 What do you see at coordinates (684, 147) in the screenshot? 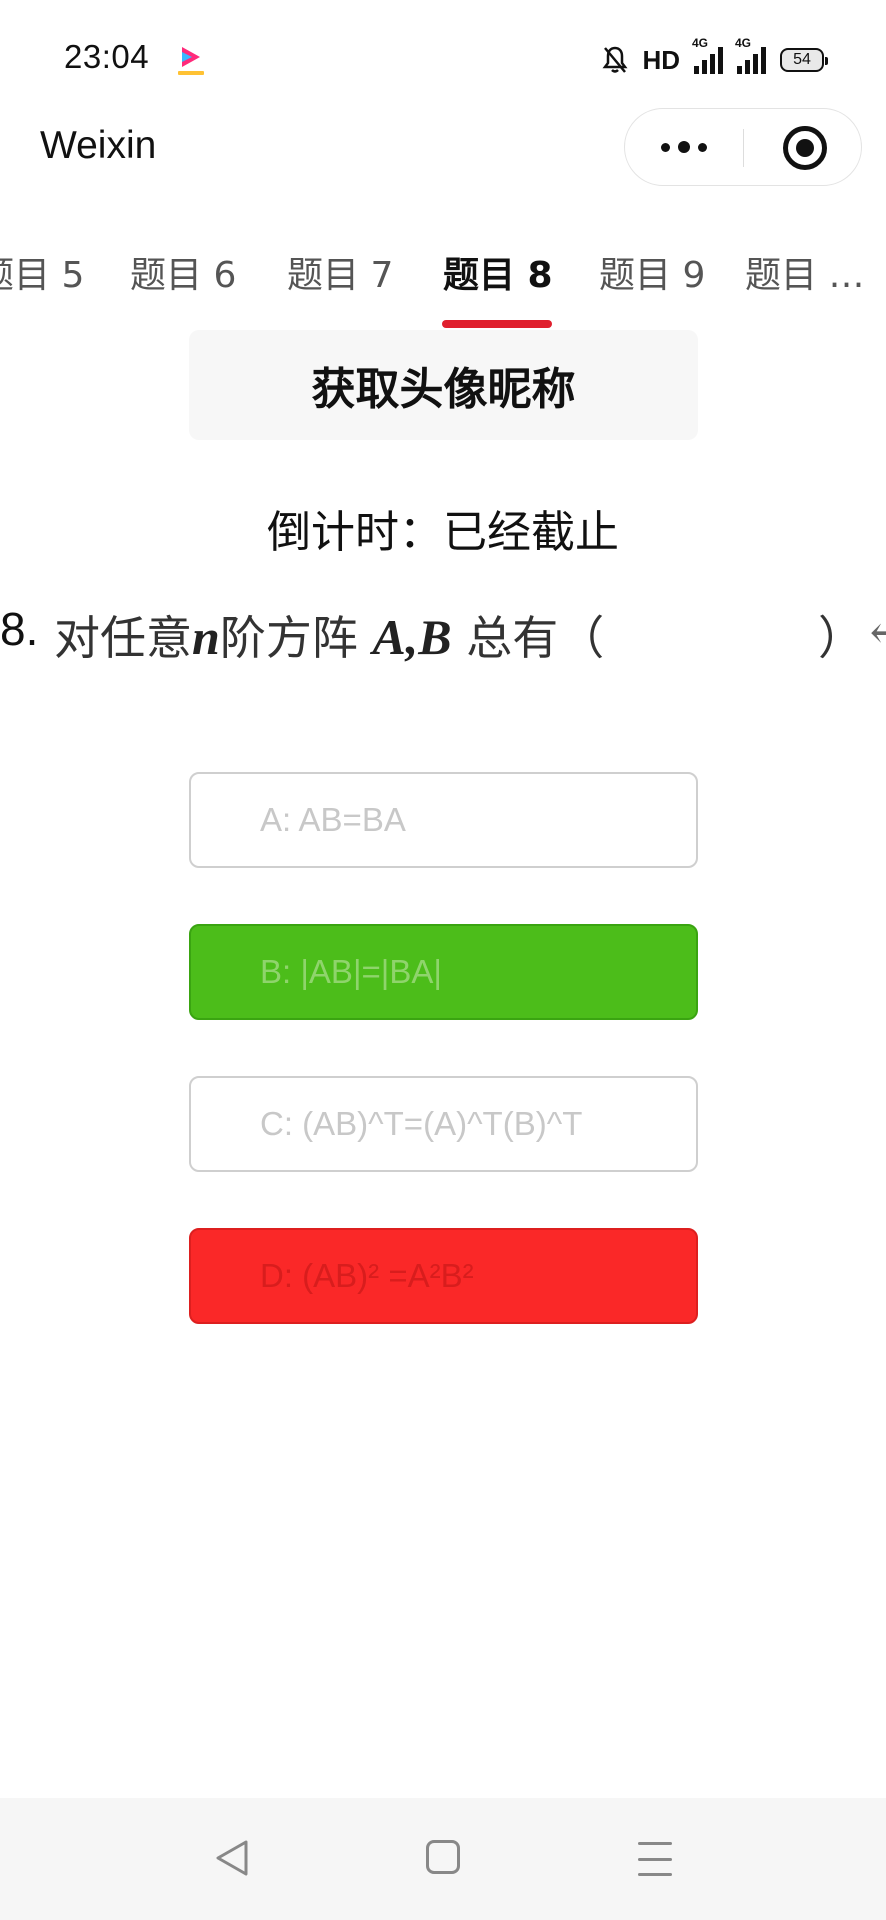
I see `more-dots-icon` at bounding box center [684, 147].